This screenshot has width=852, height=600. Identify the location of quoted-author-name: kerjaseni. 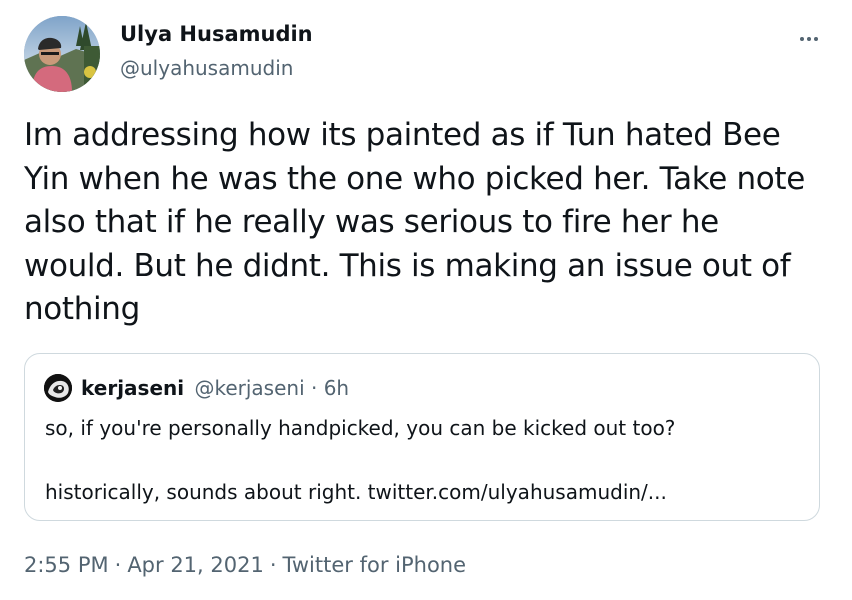
(133, 388).